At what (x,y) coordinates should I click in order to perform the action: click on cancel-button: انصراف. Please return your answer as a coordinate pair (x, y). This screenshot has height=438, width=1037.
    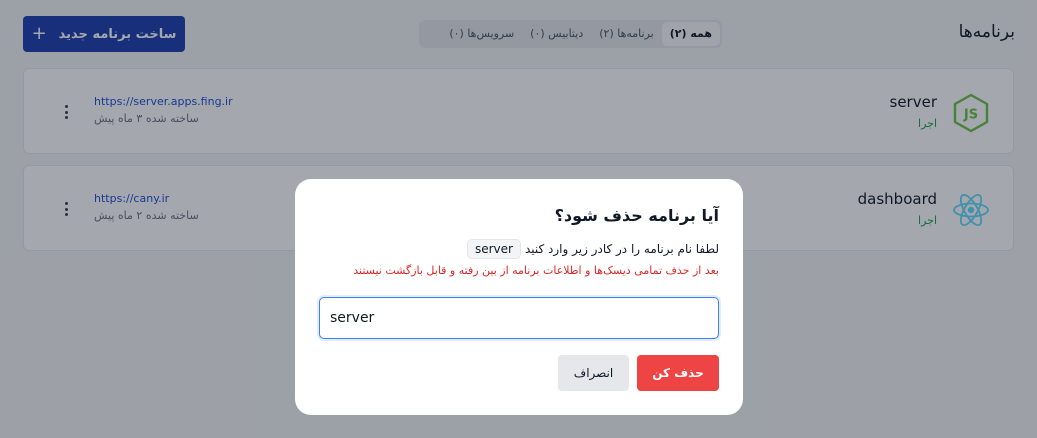
    Looking at the image, I should click on (593, 373).